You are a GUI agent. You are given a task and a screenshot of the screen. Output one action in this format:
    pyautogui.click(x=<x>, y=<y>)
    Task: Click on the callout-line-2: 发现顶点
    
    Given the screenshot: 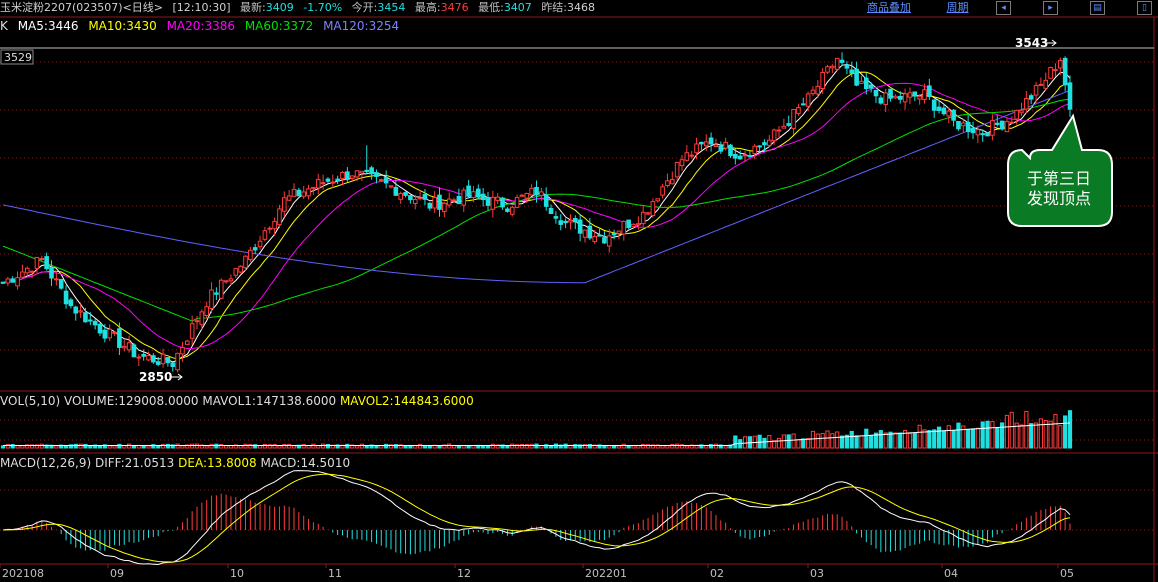 What is the action you would take?
    pyautogui.click(x=1058, y=198)
    